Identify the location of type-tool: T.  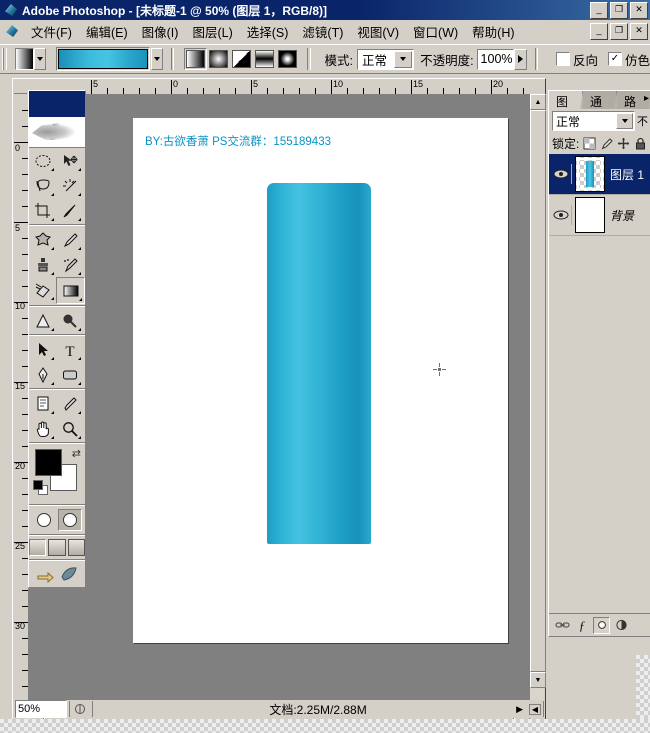
(69, 349).